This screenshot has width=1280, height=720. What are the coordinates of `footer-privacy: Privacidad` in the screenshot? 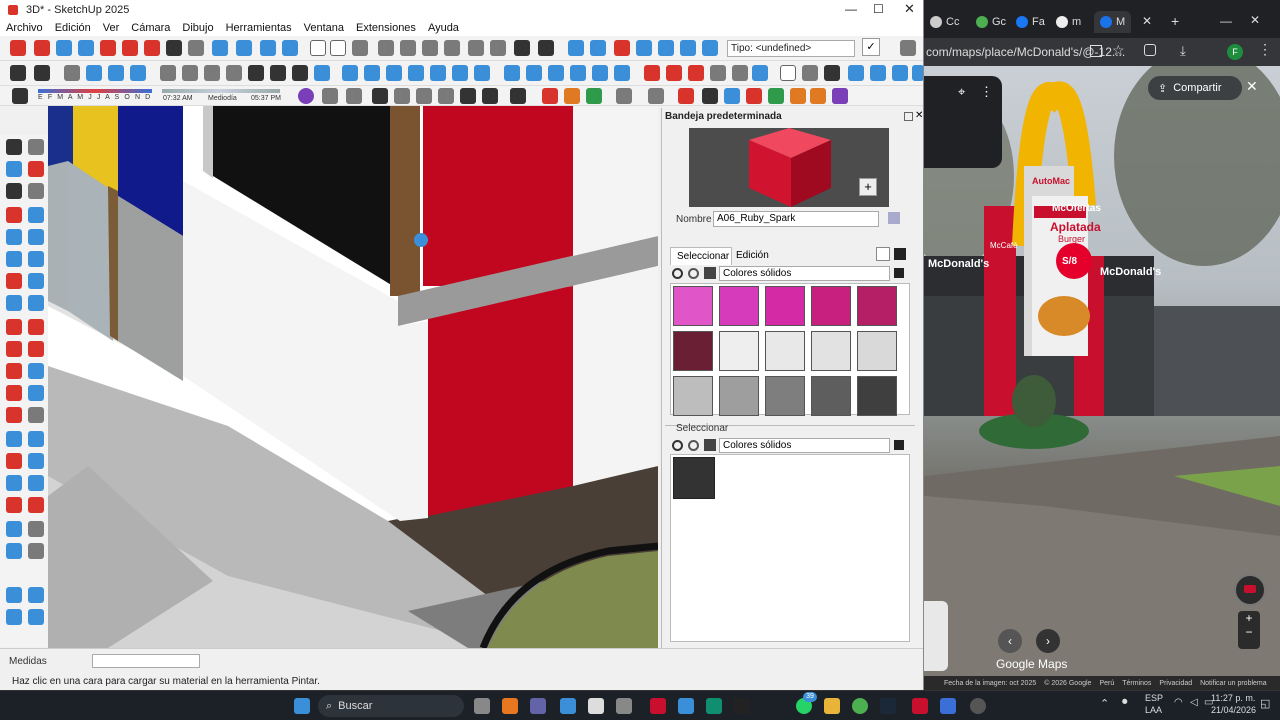 It's located at (1175, 683).